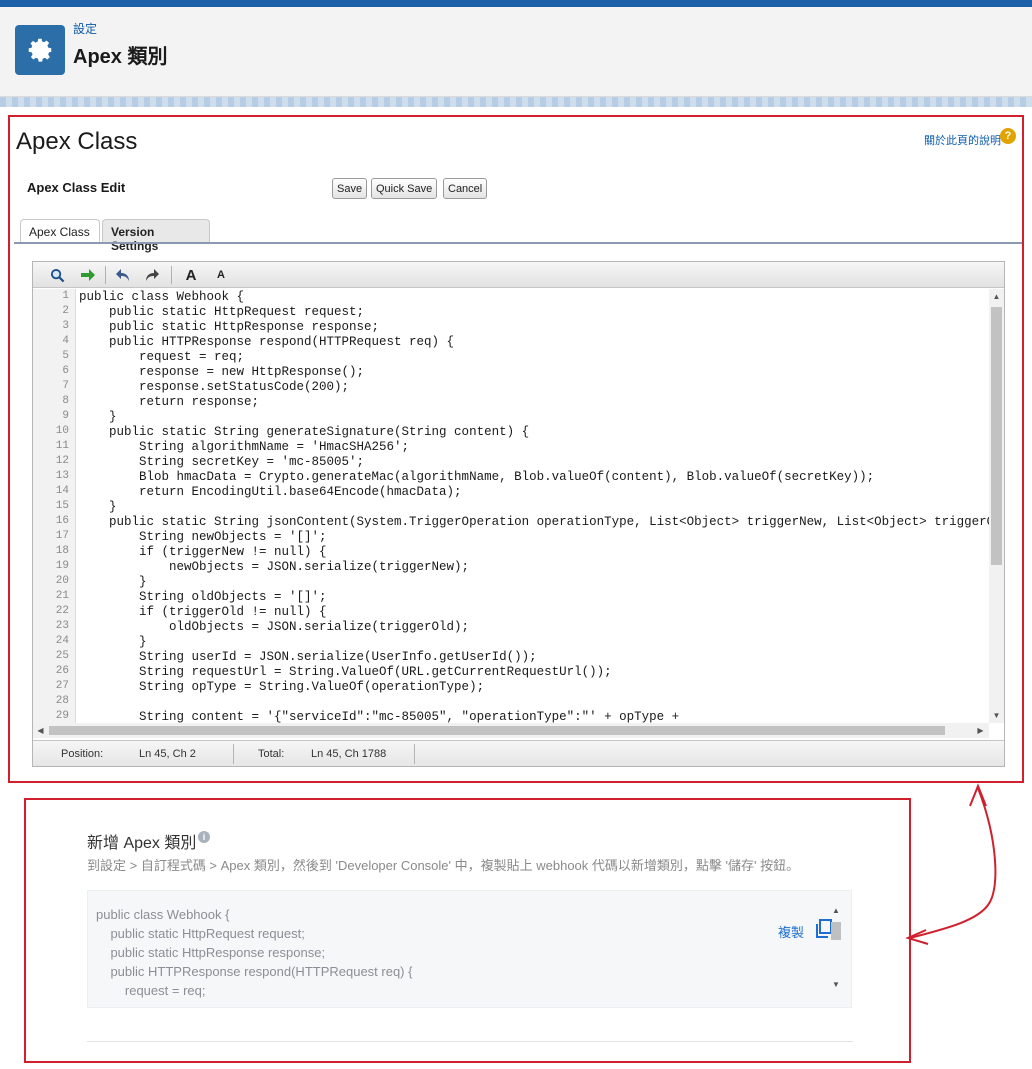 The image size is (1032, 1069). I want to click on tab-underline, so click(518, 243).